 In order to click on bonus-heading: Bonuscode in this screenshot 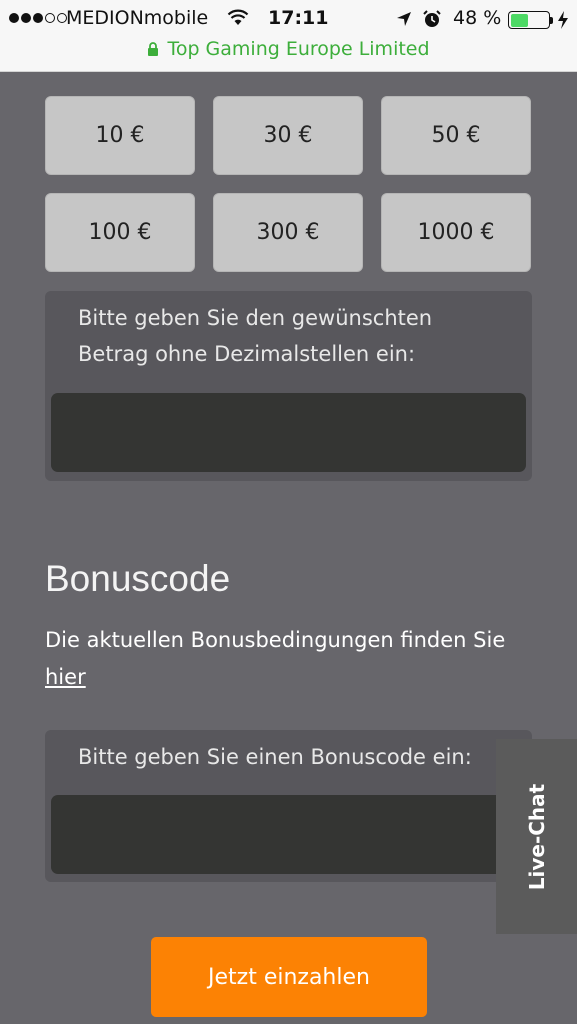, I will do `click(138, 578)`.